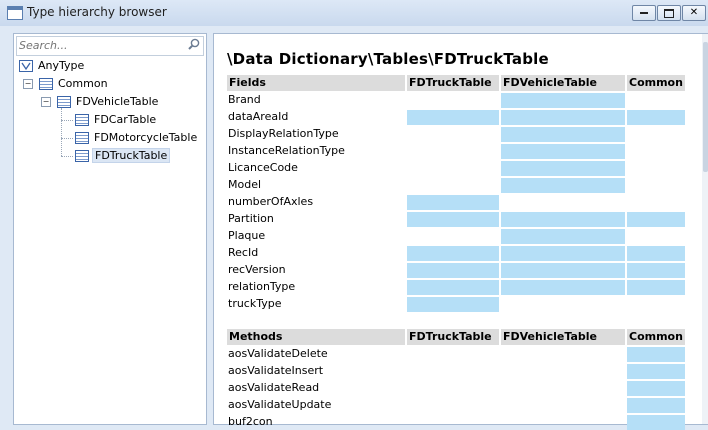 The height and width of the screenshot is (430, 708). Describe the element at coordinates (250, 422) in the screenshot. I see `method-name: buf2con` at that location.